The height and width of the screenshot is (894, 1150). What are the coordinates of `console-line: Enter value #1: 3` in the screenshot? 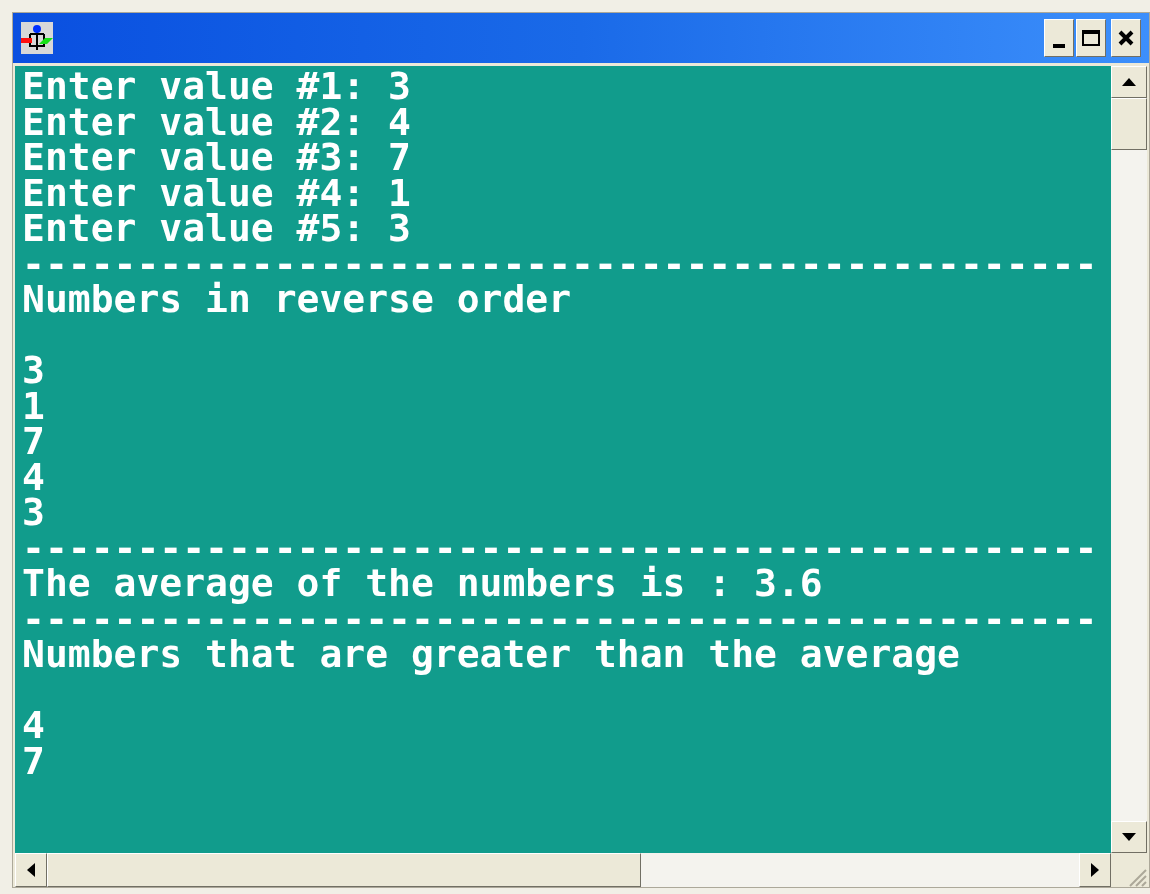 It's located at (216, 87).